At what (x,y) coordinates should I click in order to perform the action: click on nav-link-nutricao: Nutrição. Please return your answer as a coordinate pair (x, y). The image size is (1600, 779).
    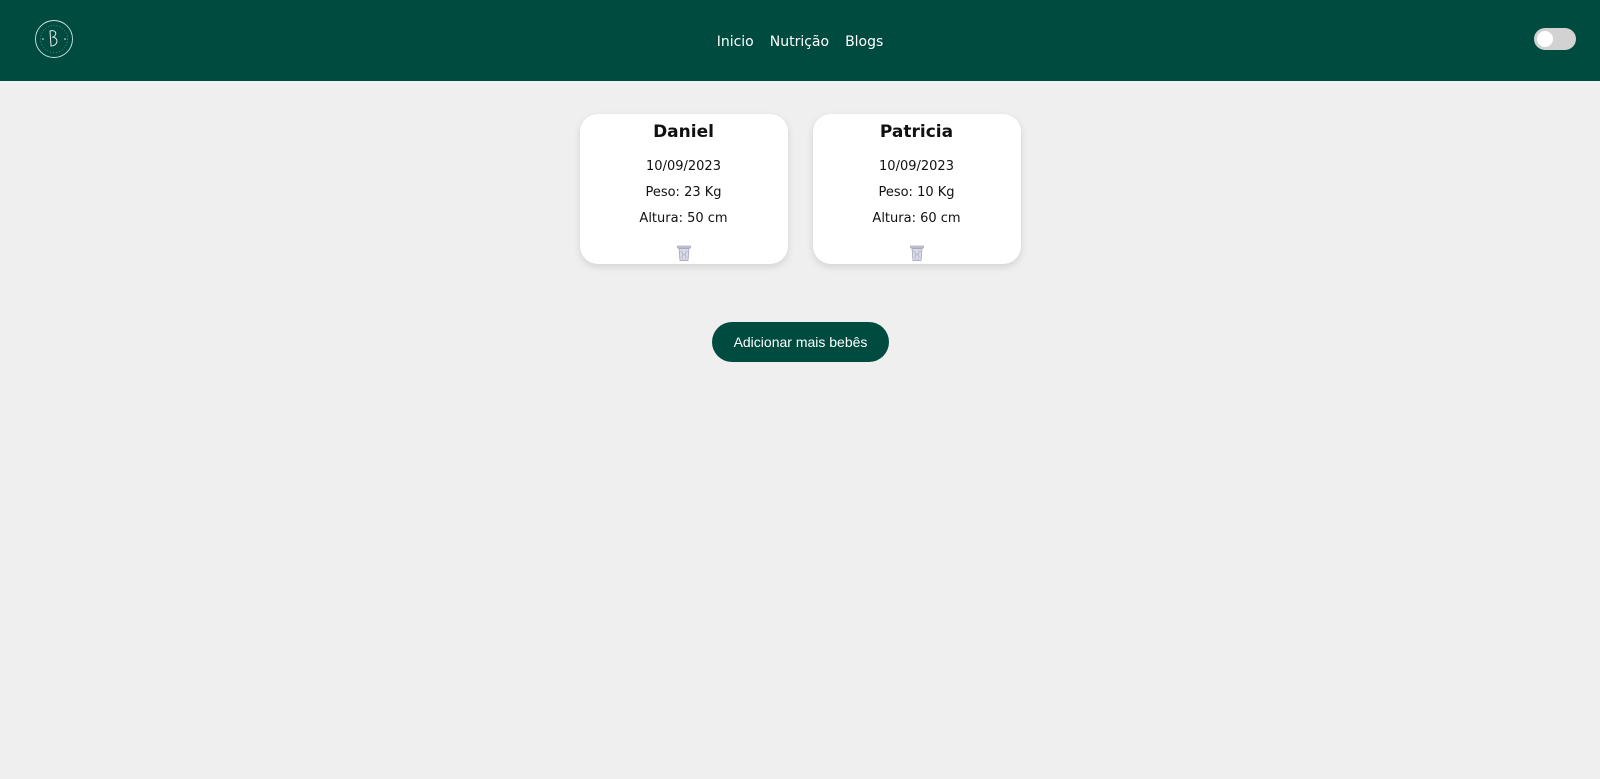
    Looking at the image, I should click on (799, 41).